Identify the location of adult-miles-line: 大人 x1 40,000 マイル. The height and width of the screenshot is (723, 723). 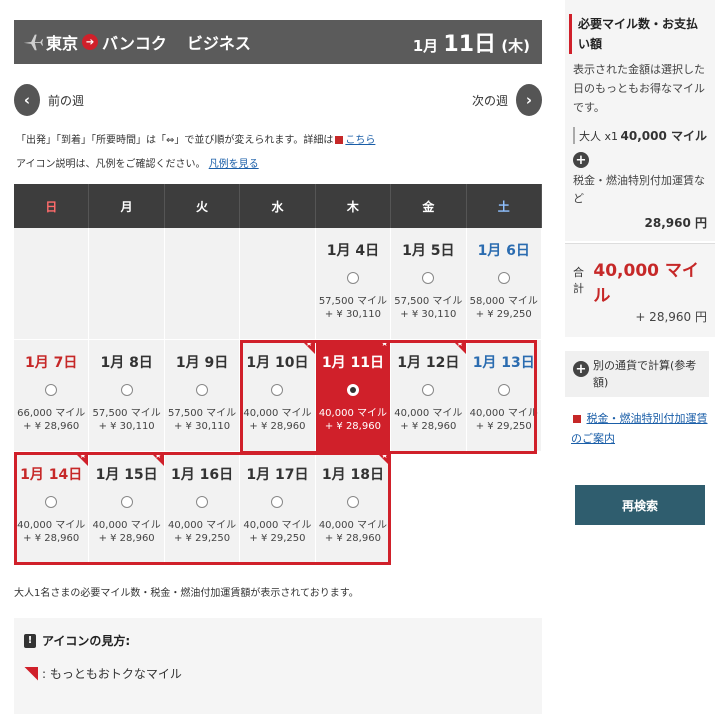
(640, 135).